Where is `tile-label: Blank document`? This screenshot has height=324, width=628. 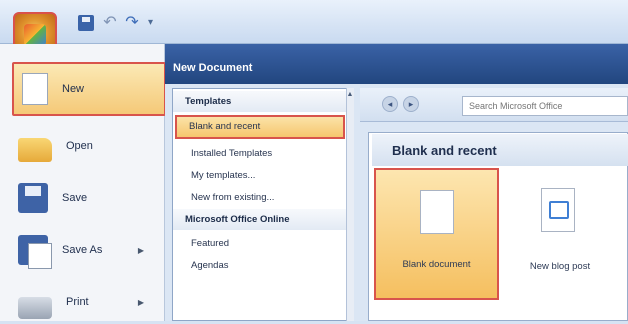 tile-label: Blank document is located at coordinates (436, 264).